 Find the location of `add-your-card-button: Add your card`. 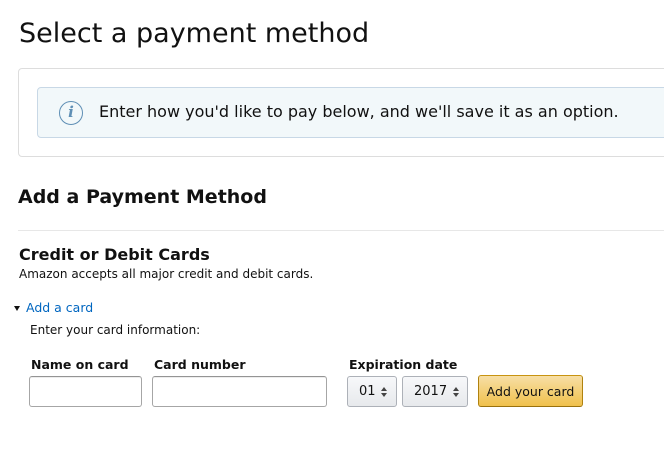

add-your-card-button: Add your card is located at coordinates (530, 391).